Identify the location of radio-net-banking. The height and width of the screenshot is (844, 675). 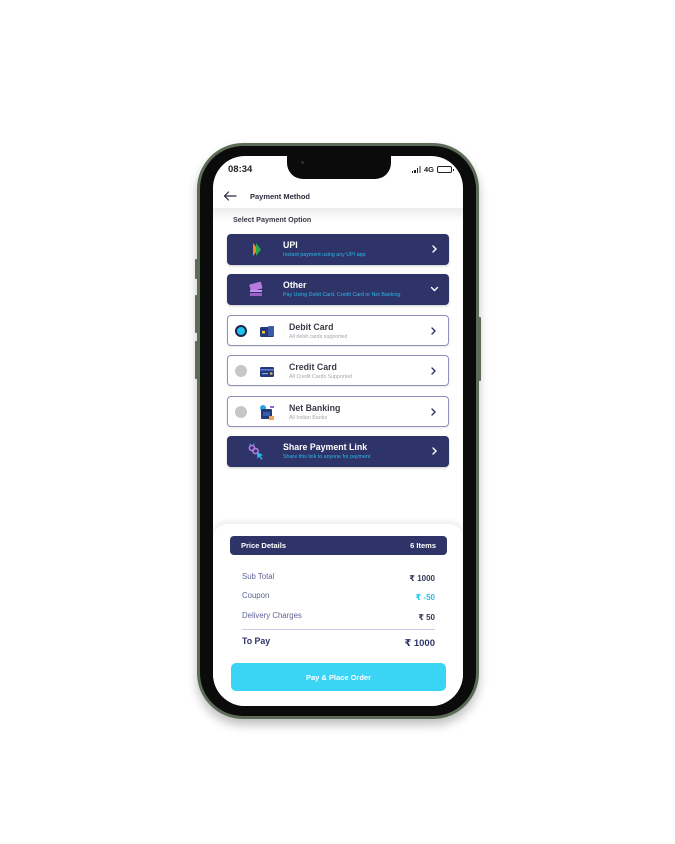
(241, 412).